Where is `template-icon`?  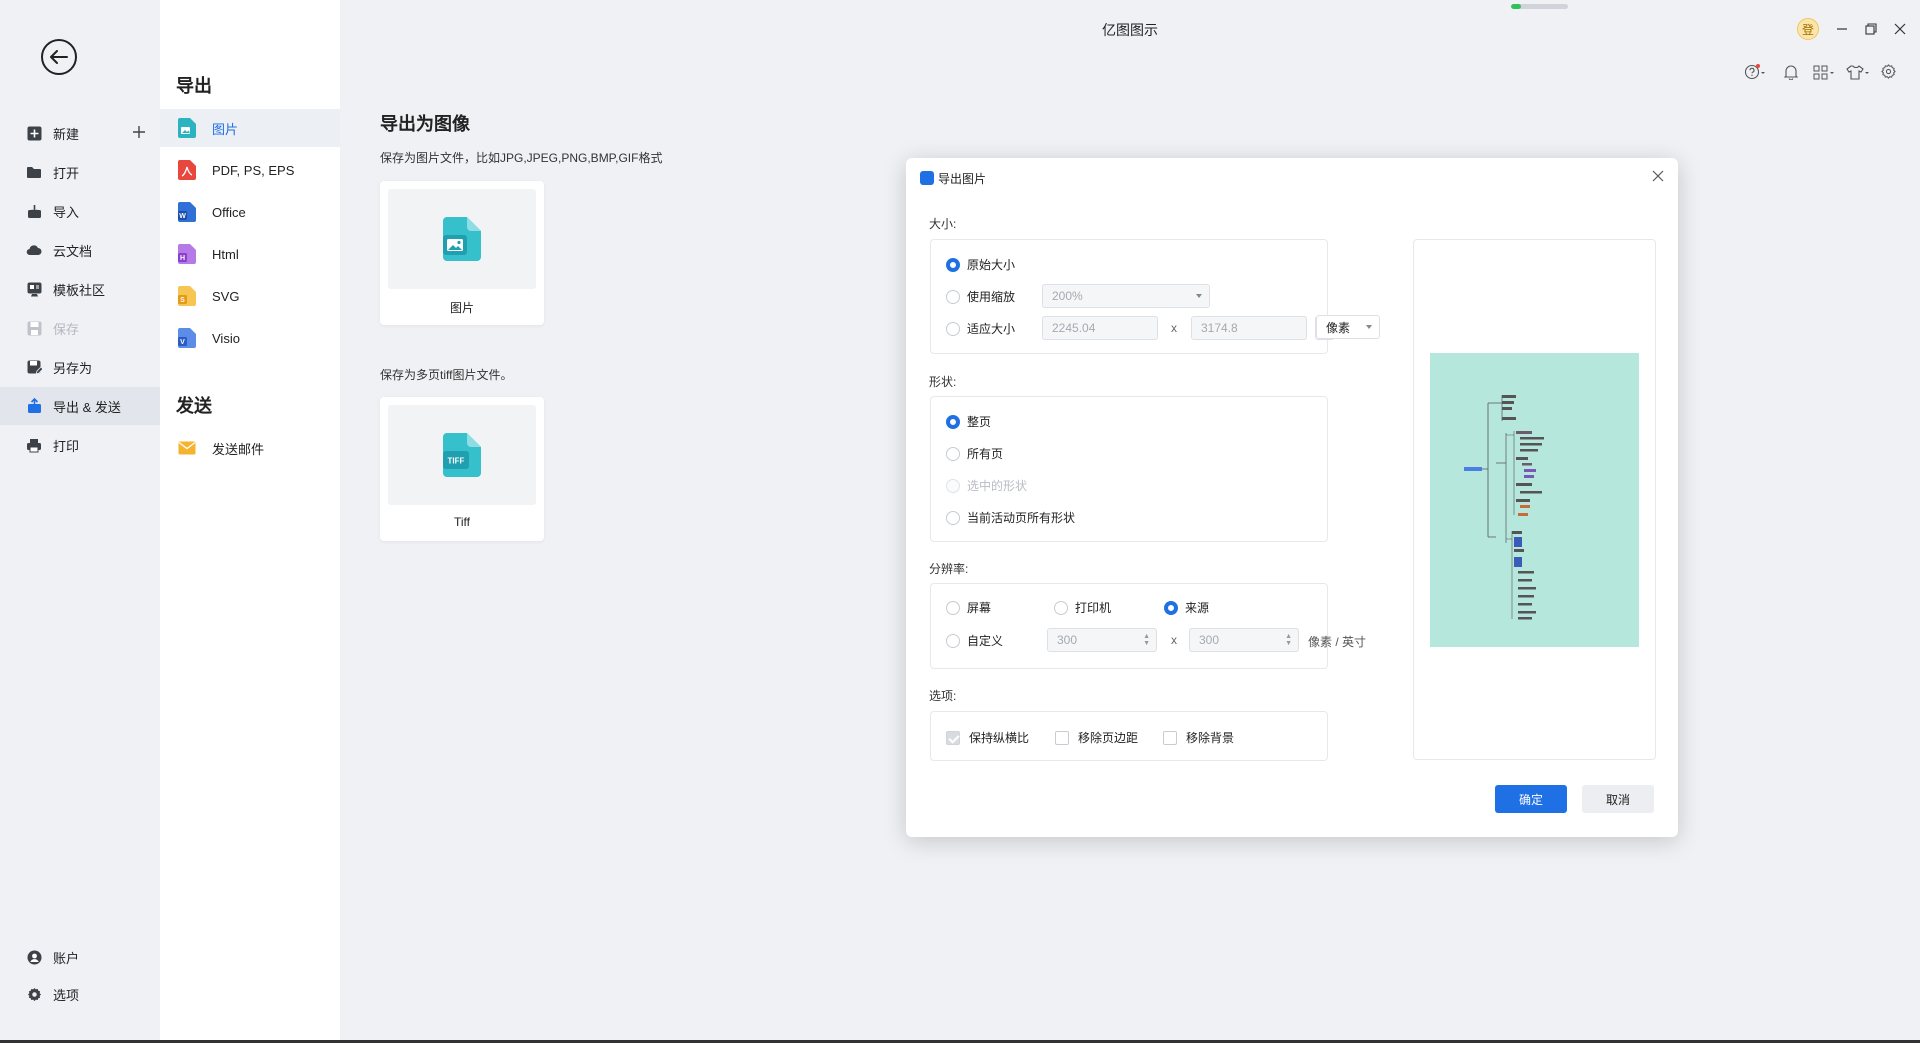 template-icon is located at coordinates (34, 289).